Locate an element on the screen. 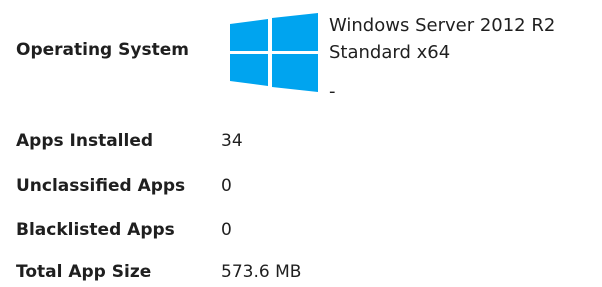 Image resolution: width=602 pixels, height=287 pixels. windows-logo-pane-top-left is located at coordinates (249, 35).